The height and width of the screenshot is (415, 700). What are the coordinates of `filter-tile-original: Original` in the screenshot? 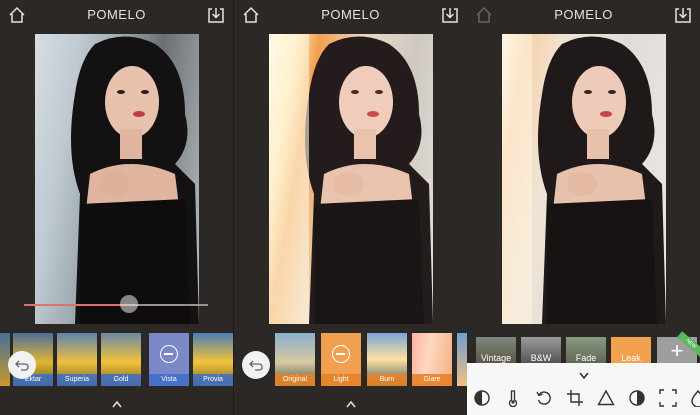 It's located at (295, 359).